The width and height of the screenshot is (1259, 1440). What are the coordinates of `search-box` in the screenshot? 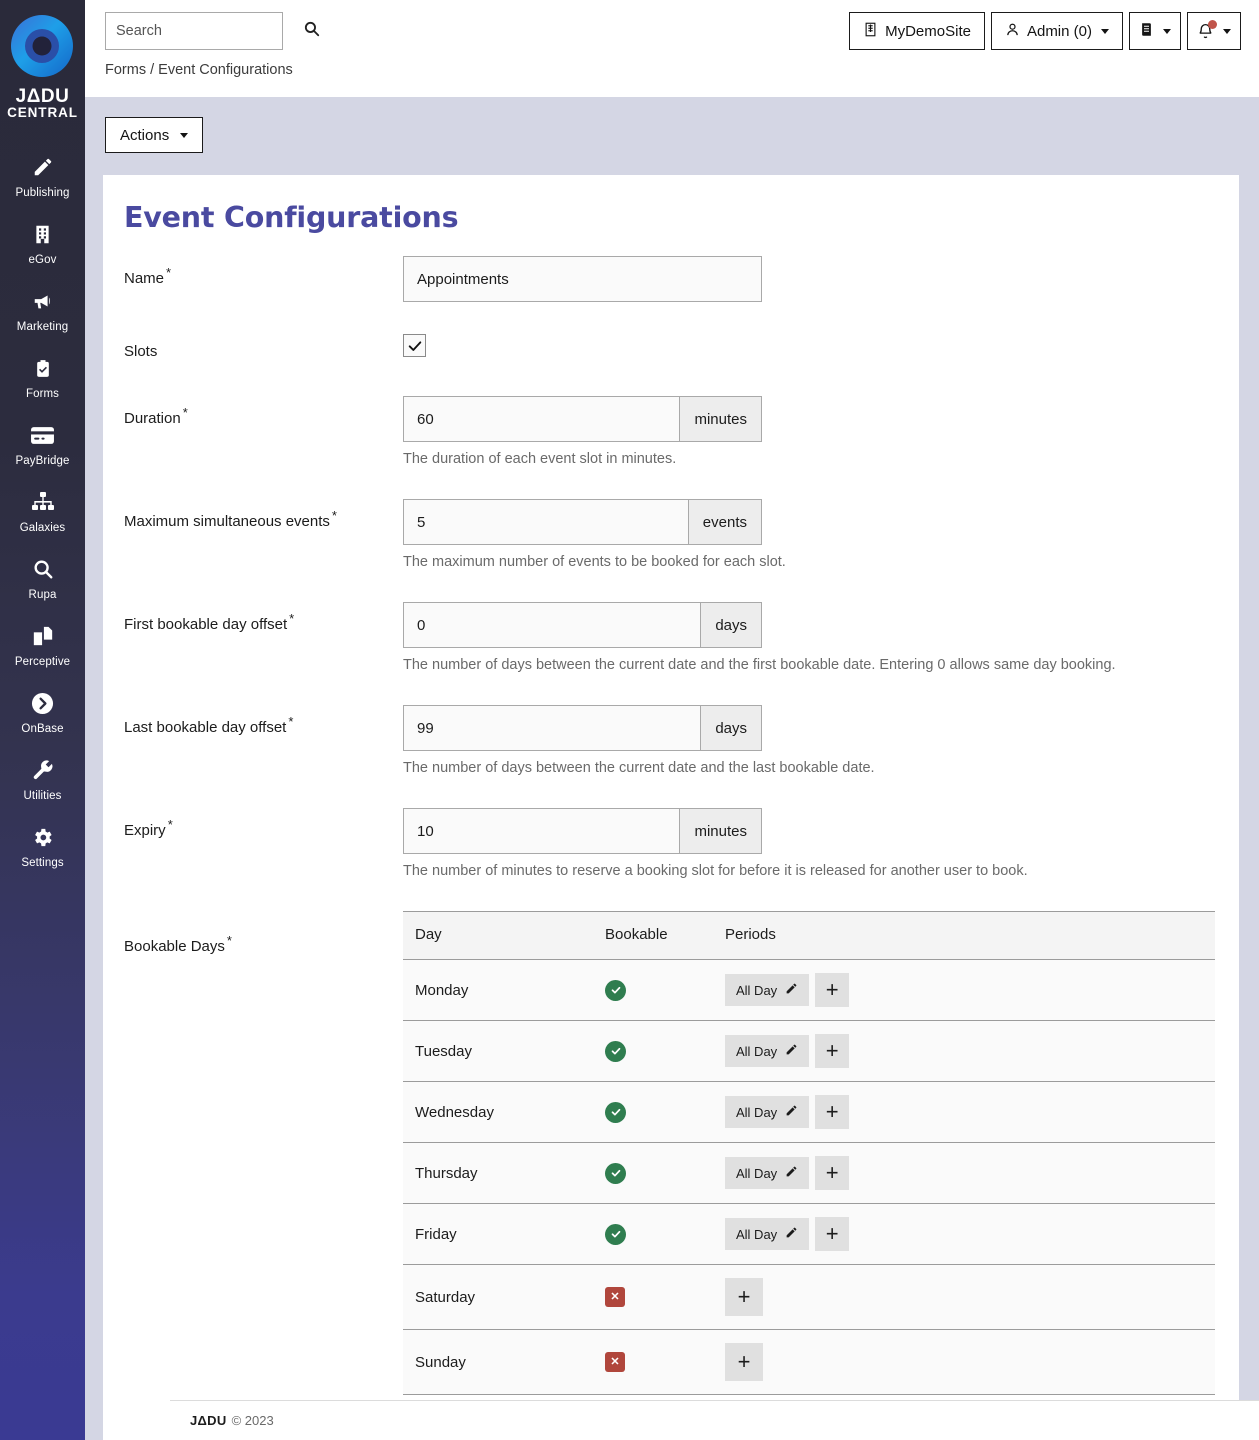 It's located at (212, 31).